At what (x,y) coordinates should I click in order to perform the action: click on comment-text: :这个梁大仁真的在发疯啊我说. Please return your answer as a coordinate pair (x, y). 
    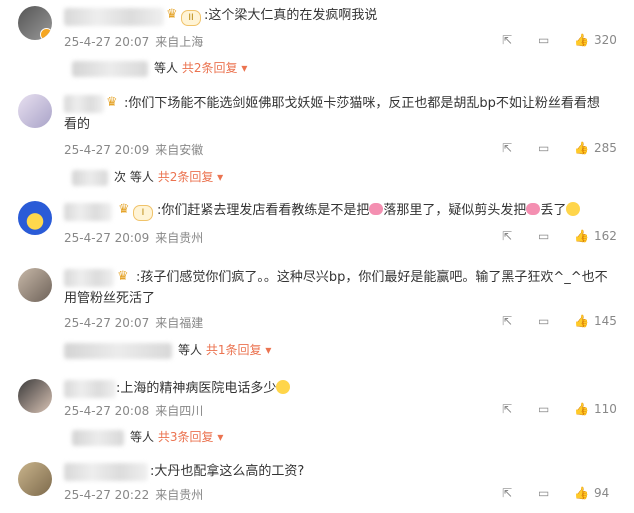
    Looking at the image, I should click on (291, 15).